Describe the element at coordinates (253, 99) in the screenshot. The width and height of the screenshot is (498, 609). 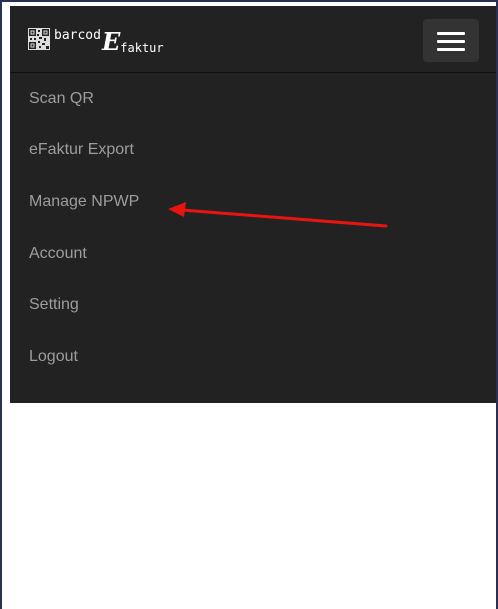
I see `menu-item-scan-qr: Scan QR` at that location.